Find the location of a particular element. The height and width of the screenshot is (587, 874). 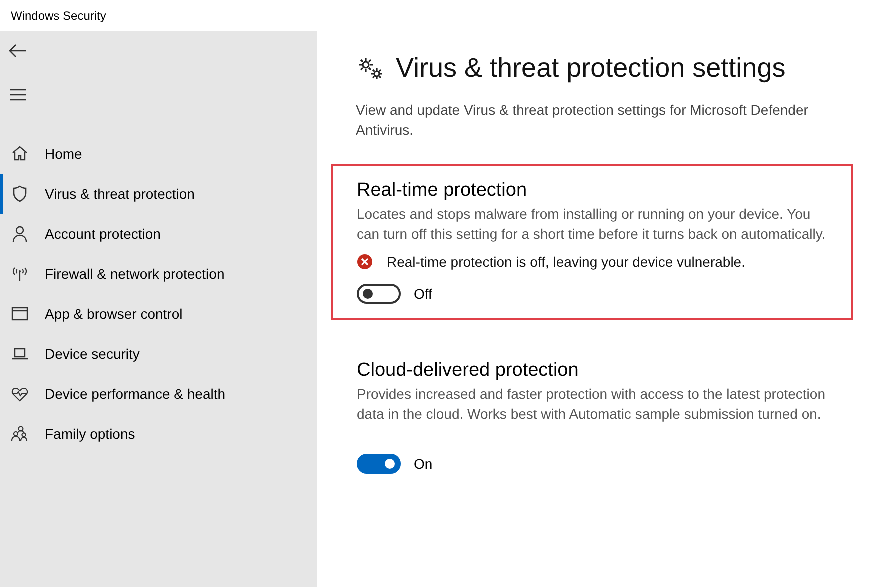

antenna-icon is located at coordinates (20, 274).